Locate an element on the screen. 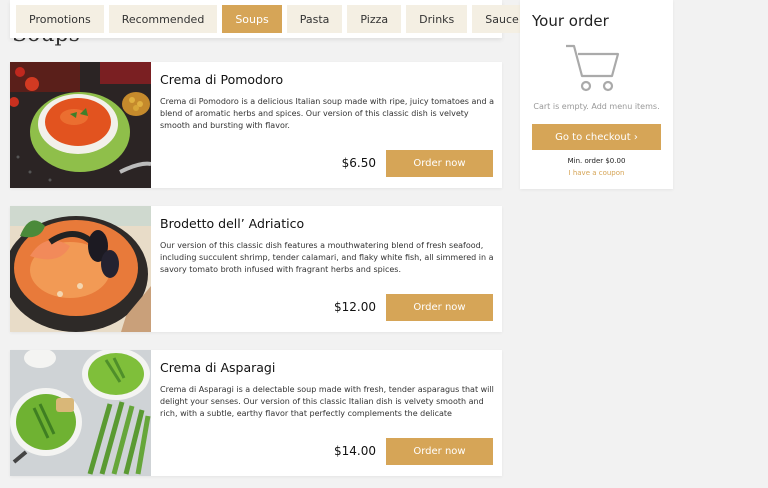 Image resolution: width=768 pixels, height=488 pixels. item-price: $6.50 is located at coordinates (358, 163).